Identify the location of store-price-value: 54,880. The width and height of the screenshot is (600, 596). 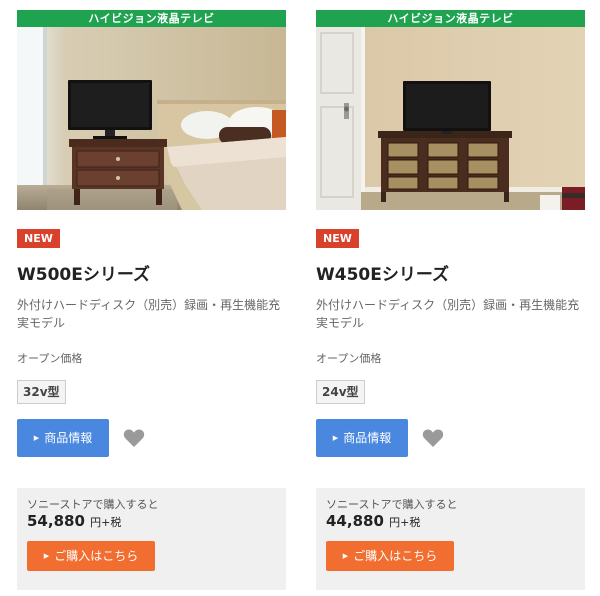
(56, 521).